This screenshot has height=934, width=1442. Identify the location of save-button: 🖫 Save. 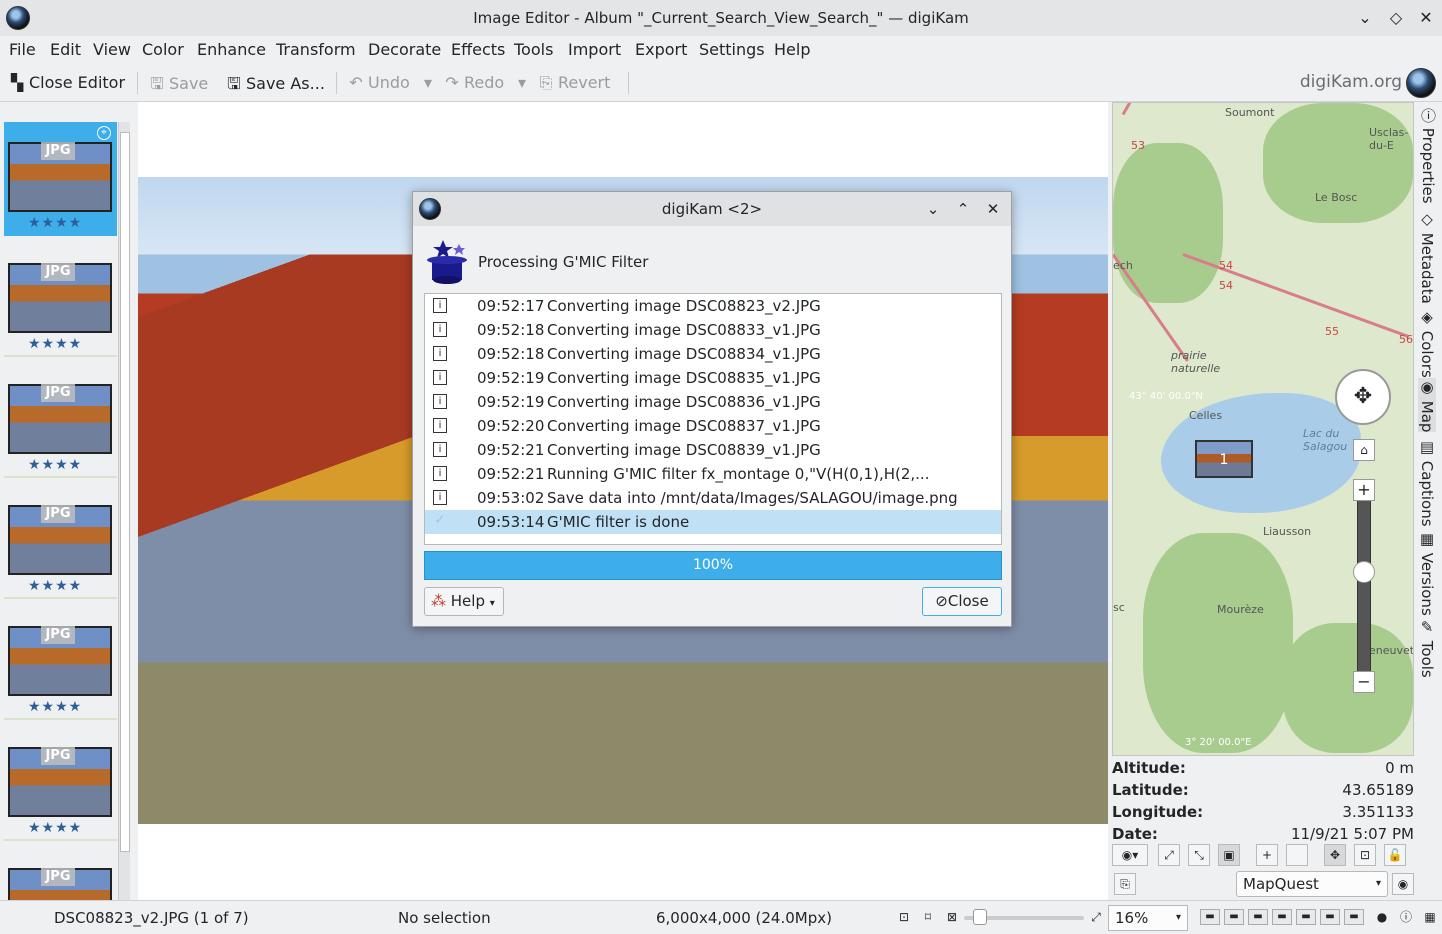
(178, 86).